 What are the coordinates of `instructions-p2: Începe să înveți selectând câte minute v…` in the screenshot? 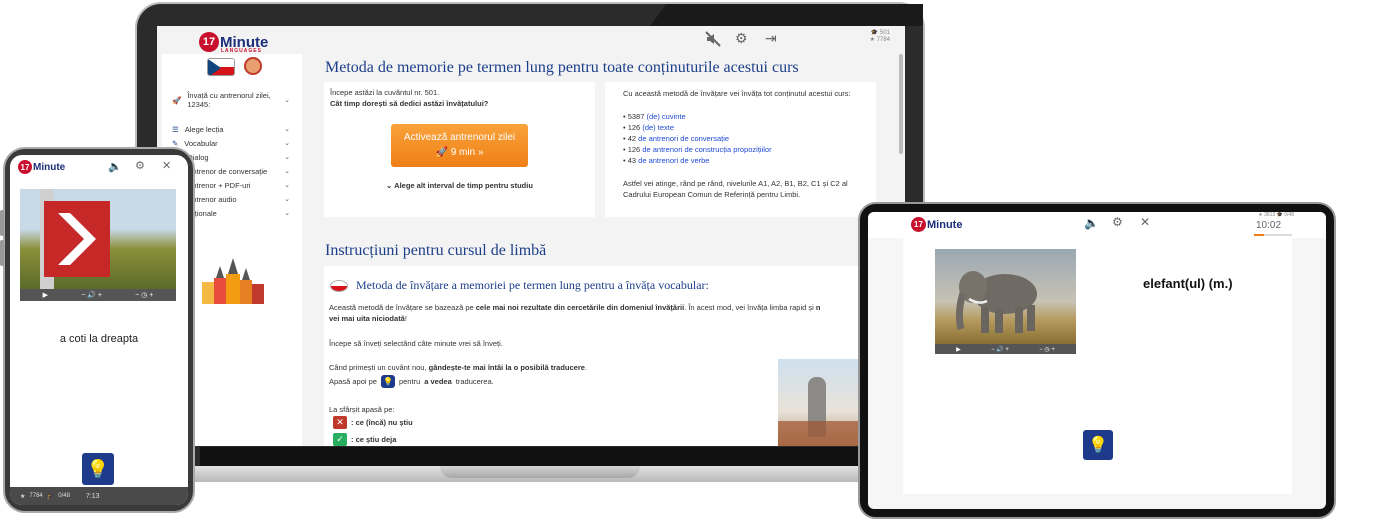 It's located at (416, 343).